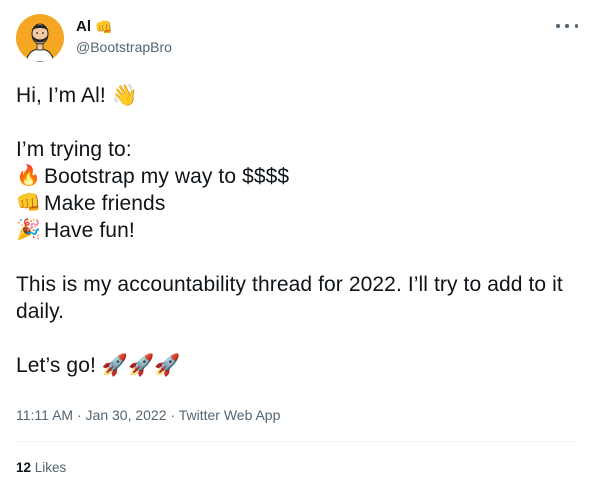 The width and height of the screenshot is (594, 493). Describe the element at coordinates (24, 467) in the screenshot. I see `likes-count: 12` at that location.